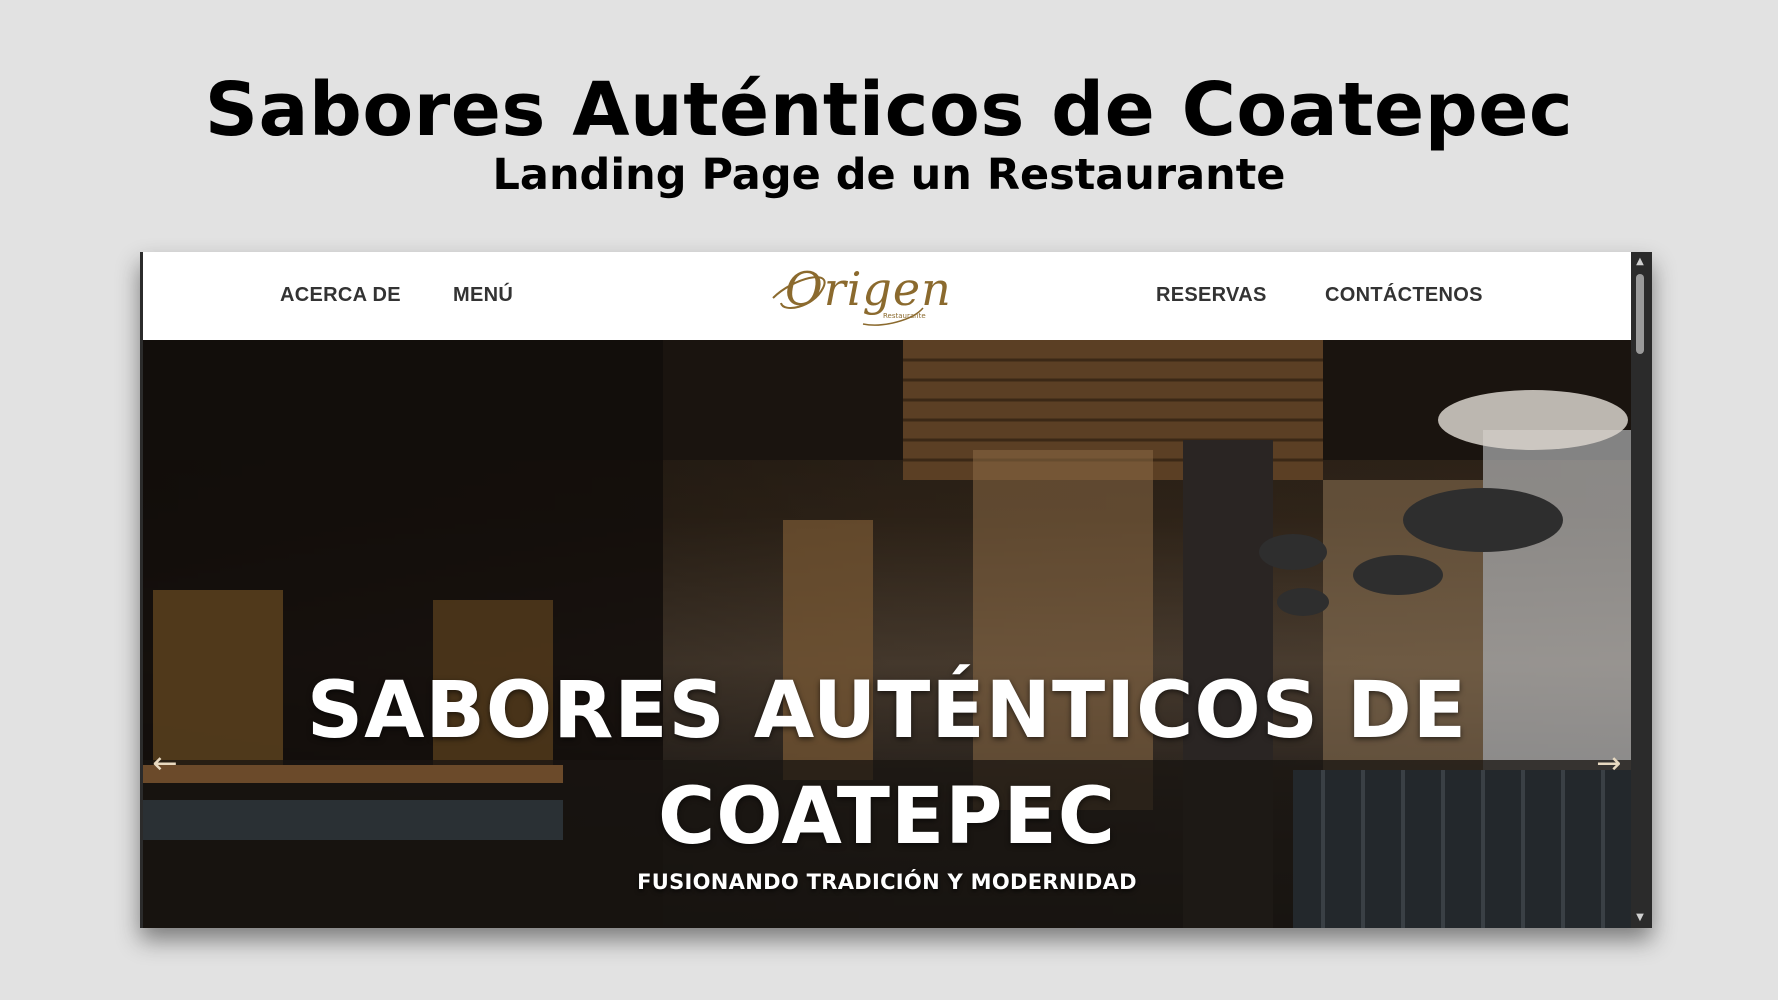 The image size is (1778, 1000). Describe the element at coordinates (904, 316) in the screenshot. I see `logo-subtitle: Restaurante` at that location.